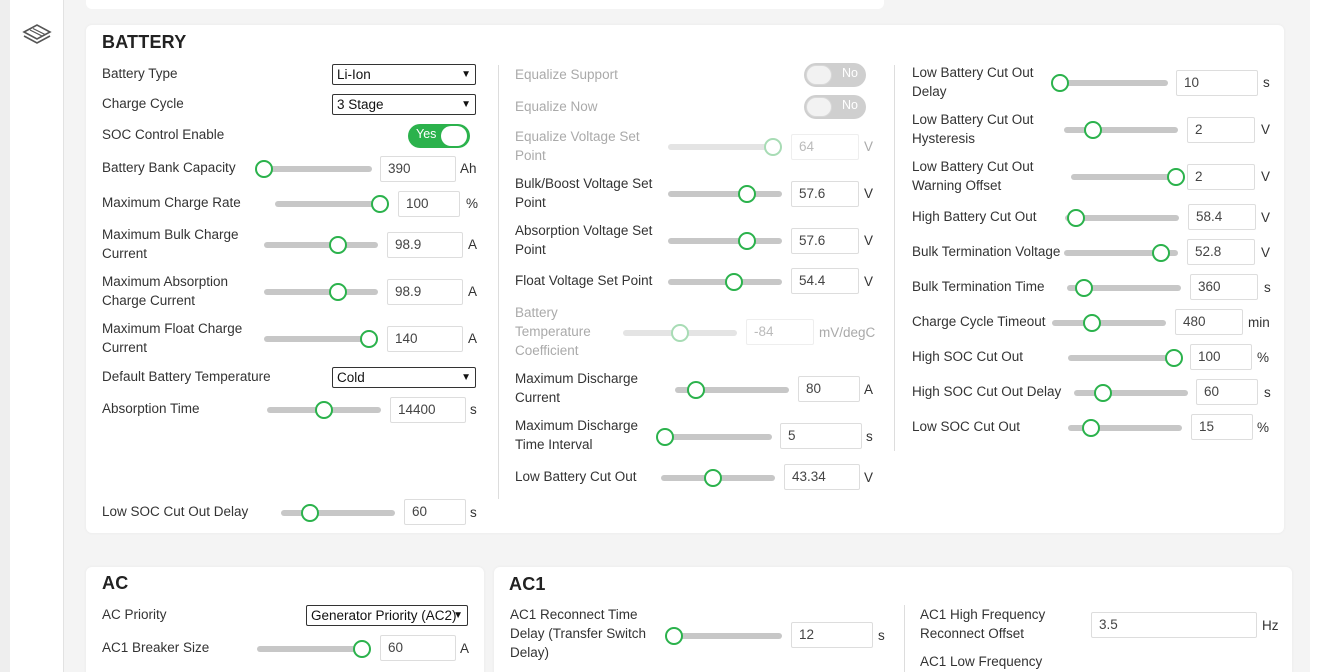  Describe the element at coordinates (576, 476) in the screenshot. I see `low-battery-cutout-label: Low Battery Cut Out` at that location.